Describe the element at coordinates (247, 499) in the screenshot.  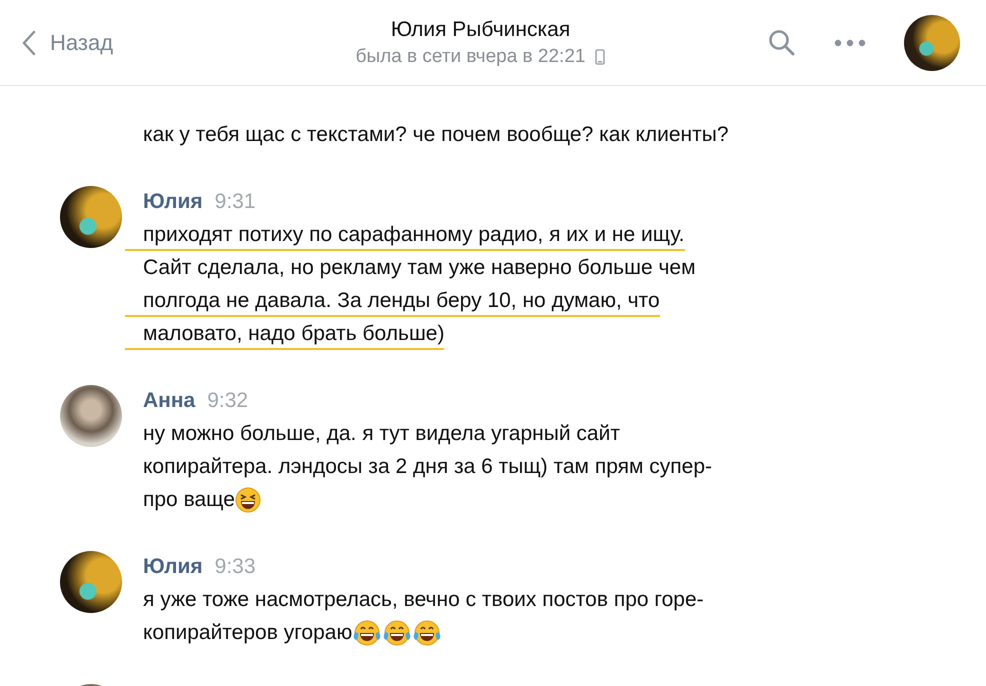
I see `laughing-face-icon` at that location.